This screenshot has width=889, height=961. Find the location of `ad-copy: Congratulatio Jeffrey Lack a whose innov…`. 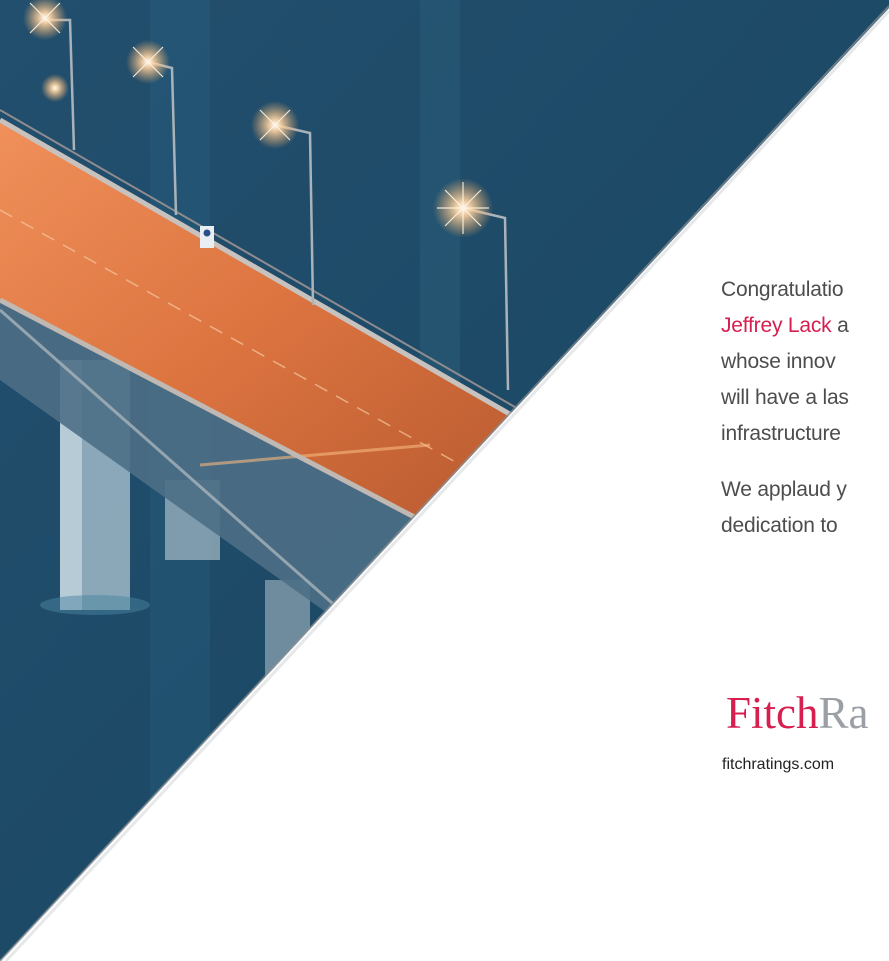

ad-copy: Congratulatio Jeffrey Lack a whose innov… is located at coordinates (805, 492).